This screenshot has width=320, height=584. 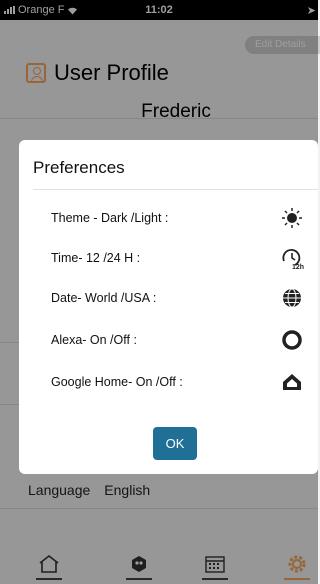 What do you see at coordinates (298, 267) in the screenshot?
I see `svg-text: 12h` at bounding box center [298, 267].